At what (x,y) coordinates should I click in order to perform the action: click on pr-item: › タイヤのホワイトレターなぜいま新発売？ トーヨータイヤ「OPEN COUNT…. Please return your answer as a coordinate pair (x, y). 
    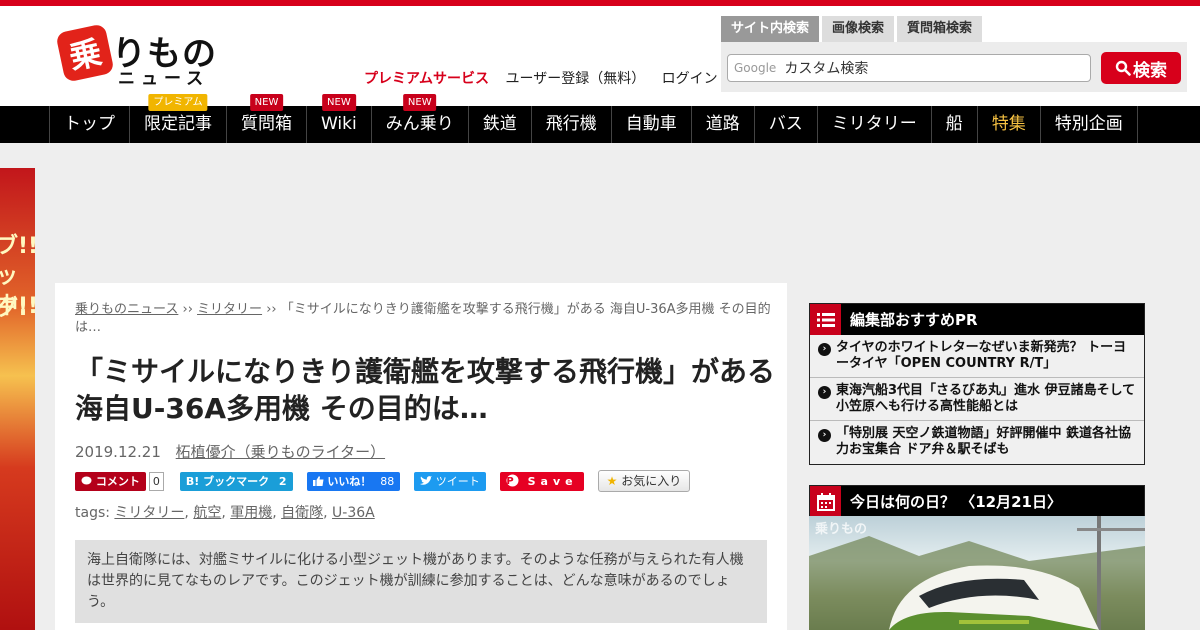
    Looking at the image, I should click on (977, 356).